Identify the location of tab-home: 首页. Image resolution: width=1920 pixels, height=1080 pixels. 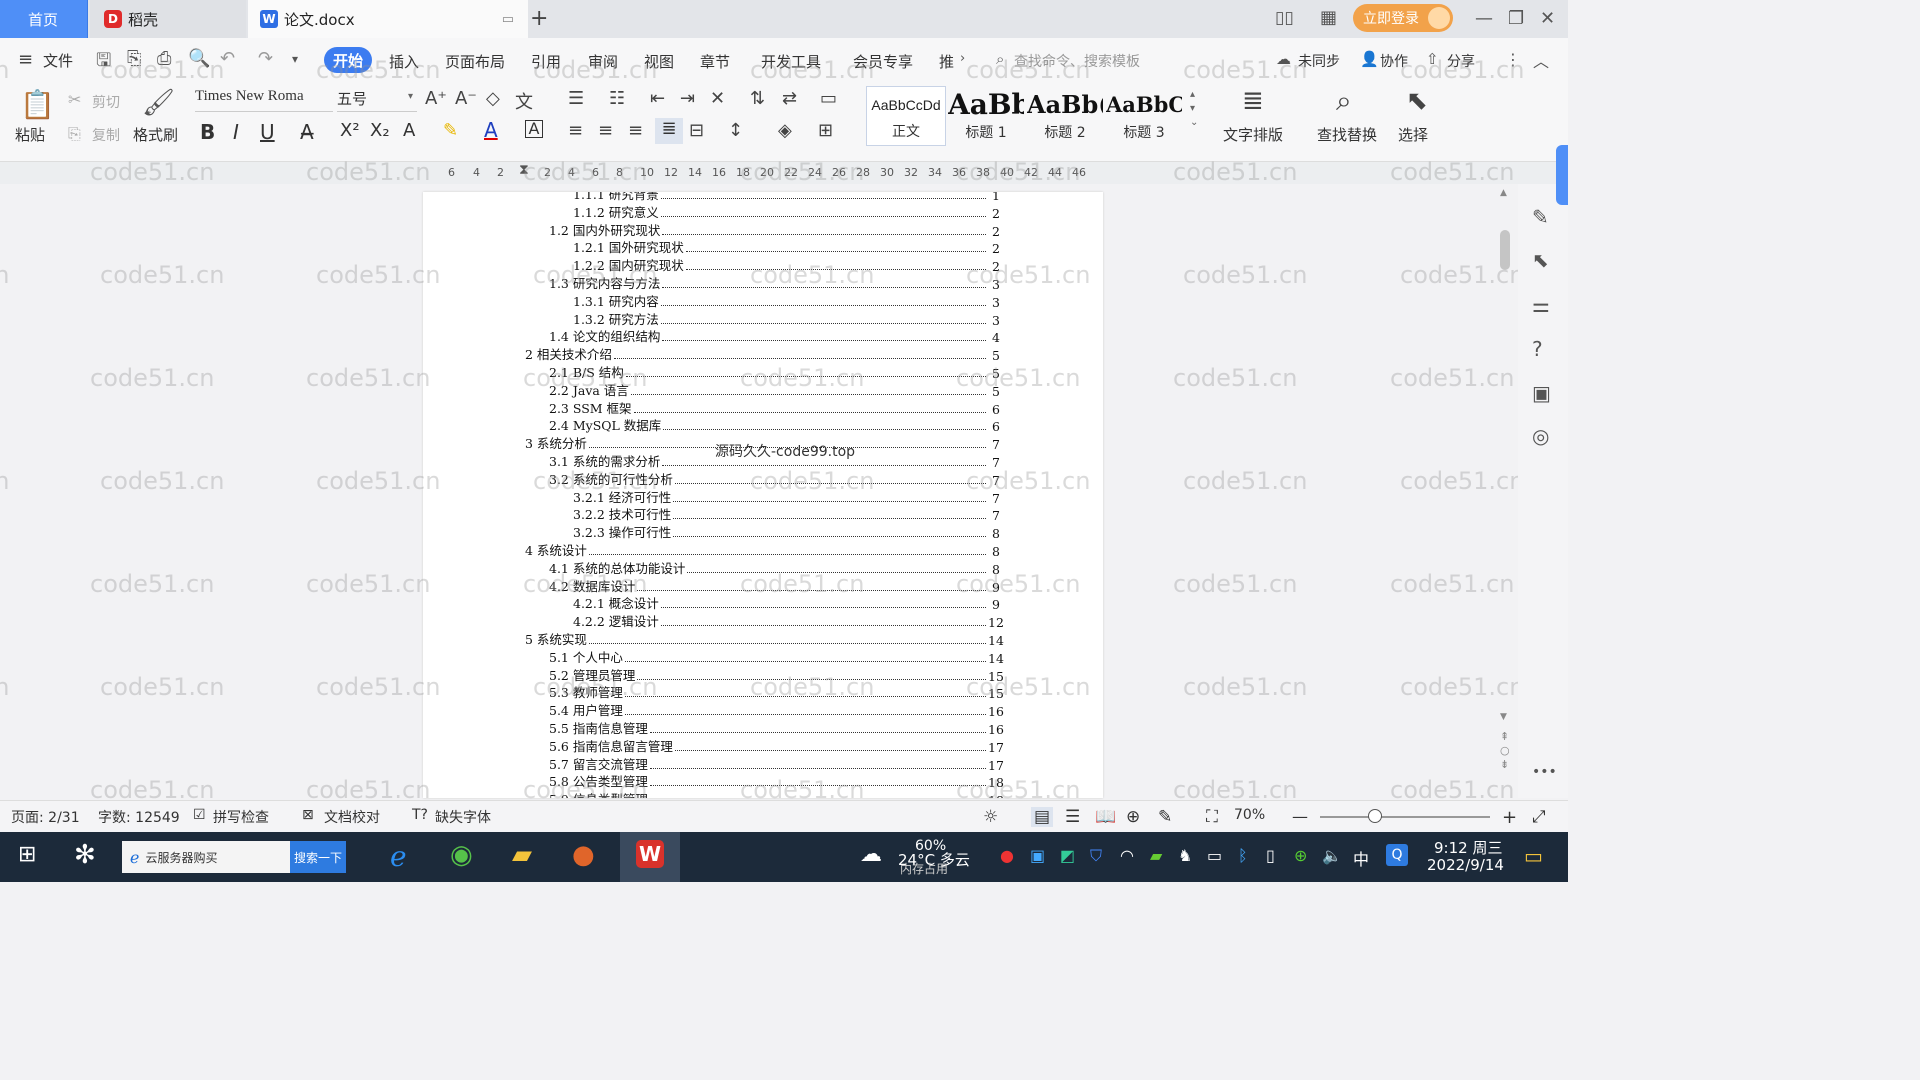
(44, 19).